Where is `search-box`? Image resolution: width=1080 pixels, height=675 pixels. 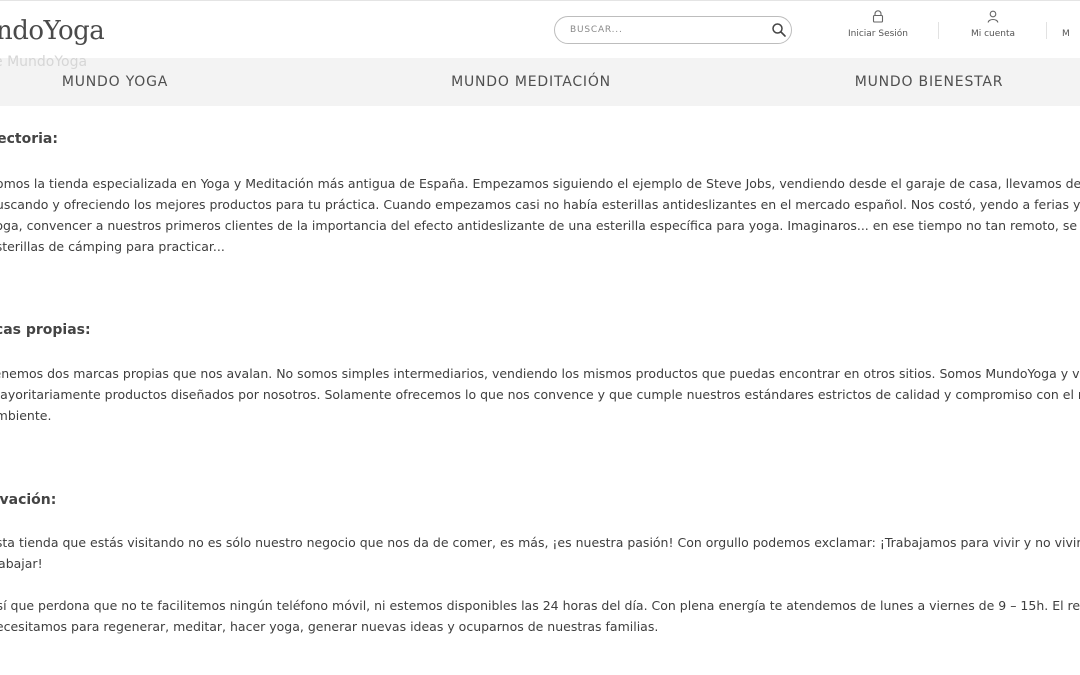
search-box is located at coordinates (673, 30).